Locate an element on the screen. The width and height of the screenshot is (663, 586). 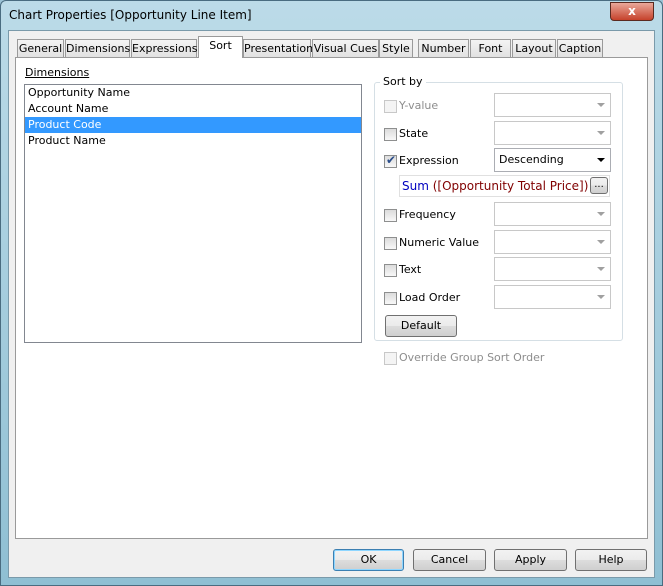
list-item: Account Name is located at coordinates (193, 109).